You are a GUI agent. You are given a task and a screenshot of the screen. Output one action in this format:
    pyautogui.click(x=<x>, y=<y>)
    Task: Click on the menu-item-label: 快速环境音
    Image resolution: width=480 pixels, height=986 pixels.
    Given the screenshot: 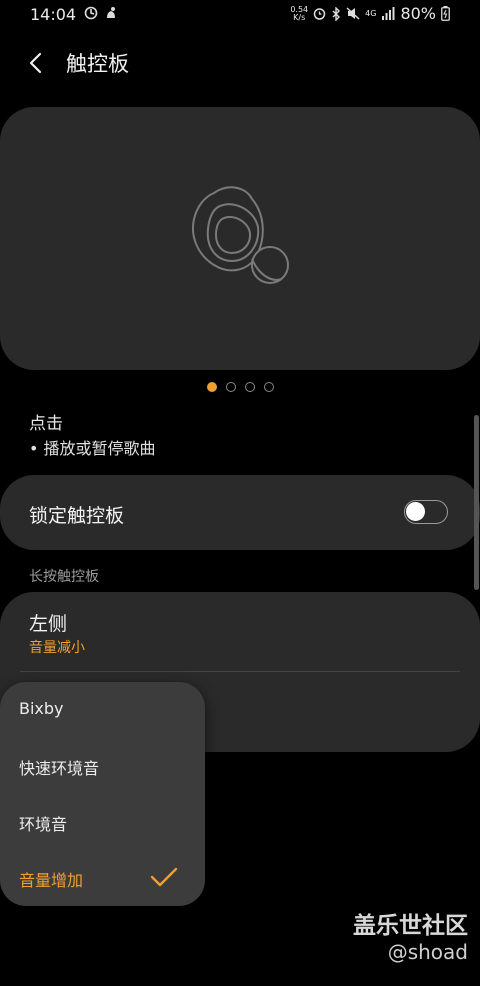 What is the action you would take?
    pyautogui.click(x=59, y=768)
    